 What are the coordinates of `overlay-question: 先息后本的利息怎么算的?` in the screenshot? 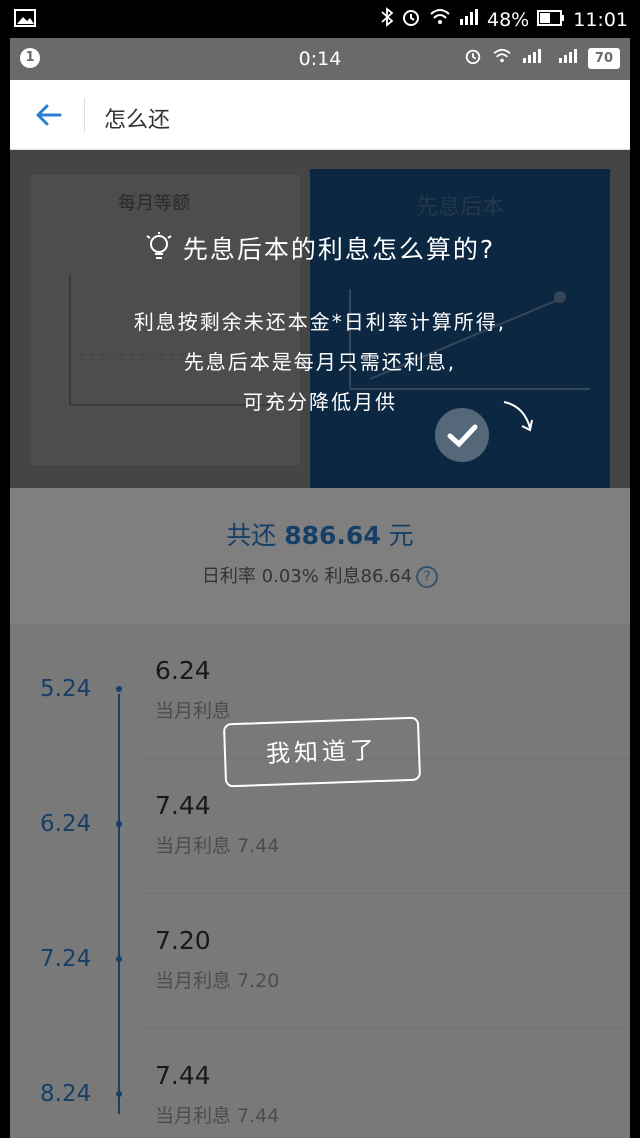 It's located at (320, 250).